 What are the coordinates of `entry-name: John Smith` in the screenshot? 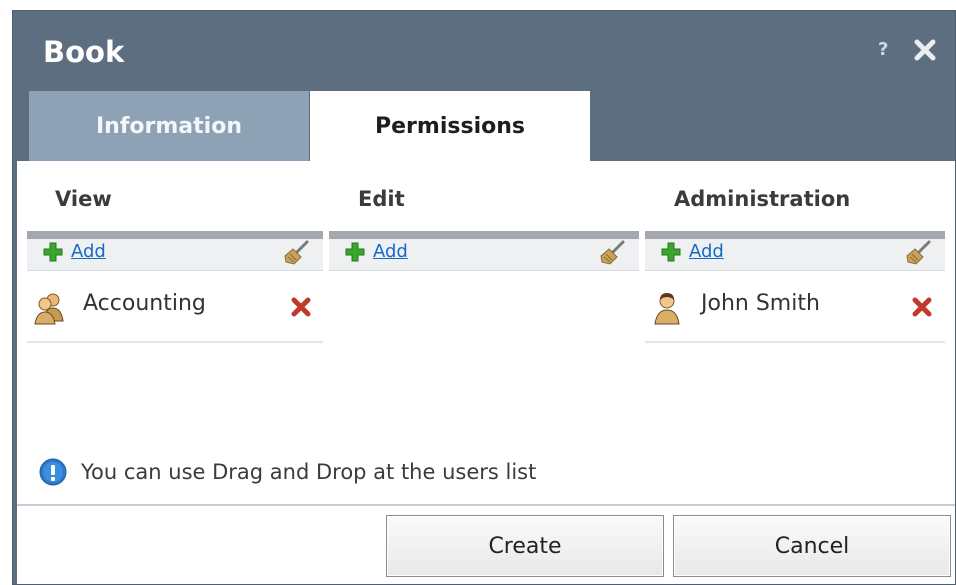 It's located at (760, 303).